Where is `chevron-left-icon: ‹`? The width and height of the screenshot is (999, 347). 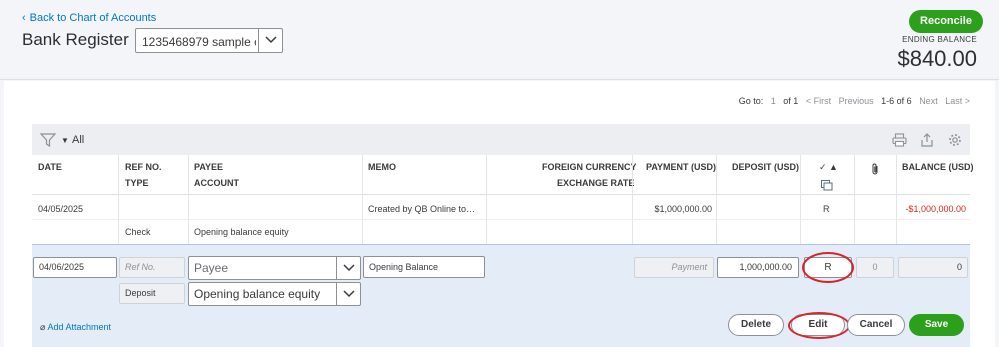 chevron-left-icon: ‹ is located at coordinates (24, 18).